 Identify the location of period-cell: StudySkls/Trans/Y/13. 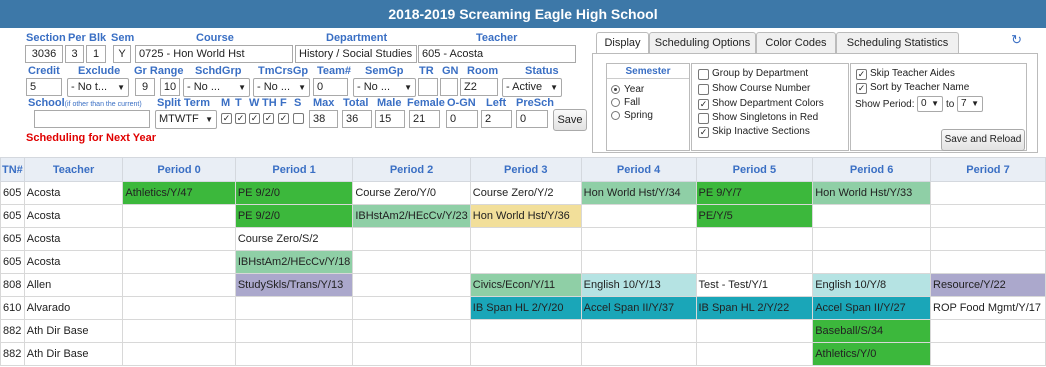
(294, 285).